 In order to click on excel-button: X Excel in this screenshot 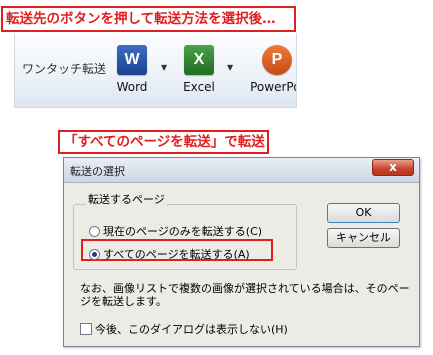, I will do `click(199, 69)`.